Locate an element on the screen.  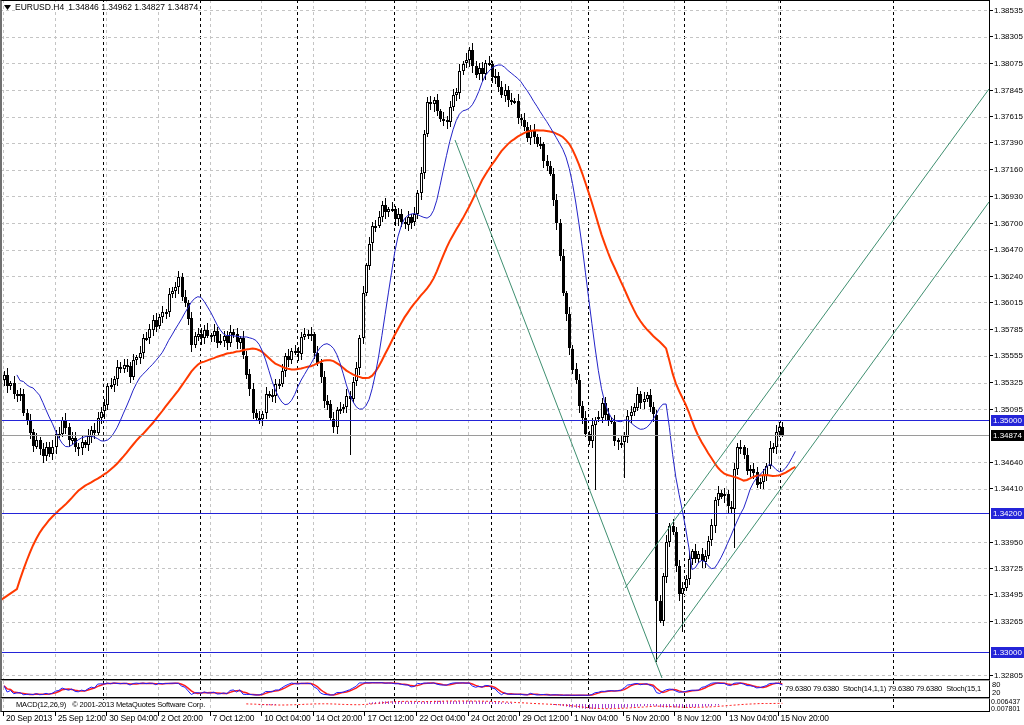
price-axis-label: 1.35325 is located at coordinates (1006, 382).